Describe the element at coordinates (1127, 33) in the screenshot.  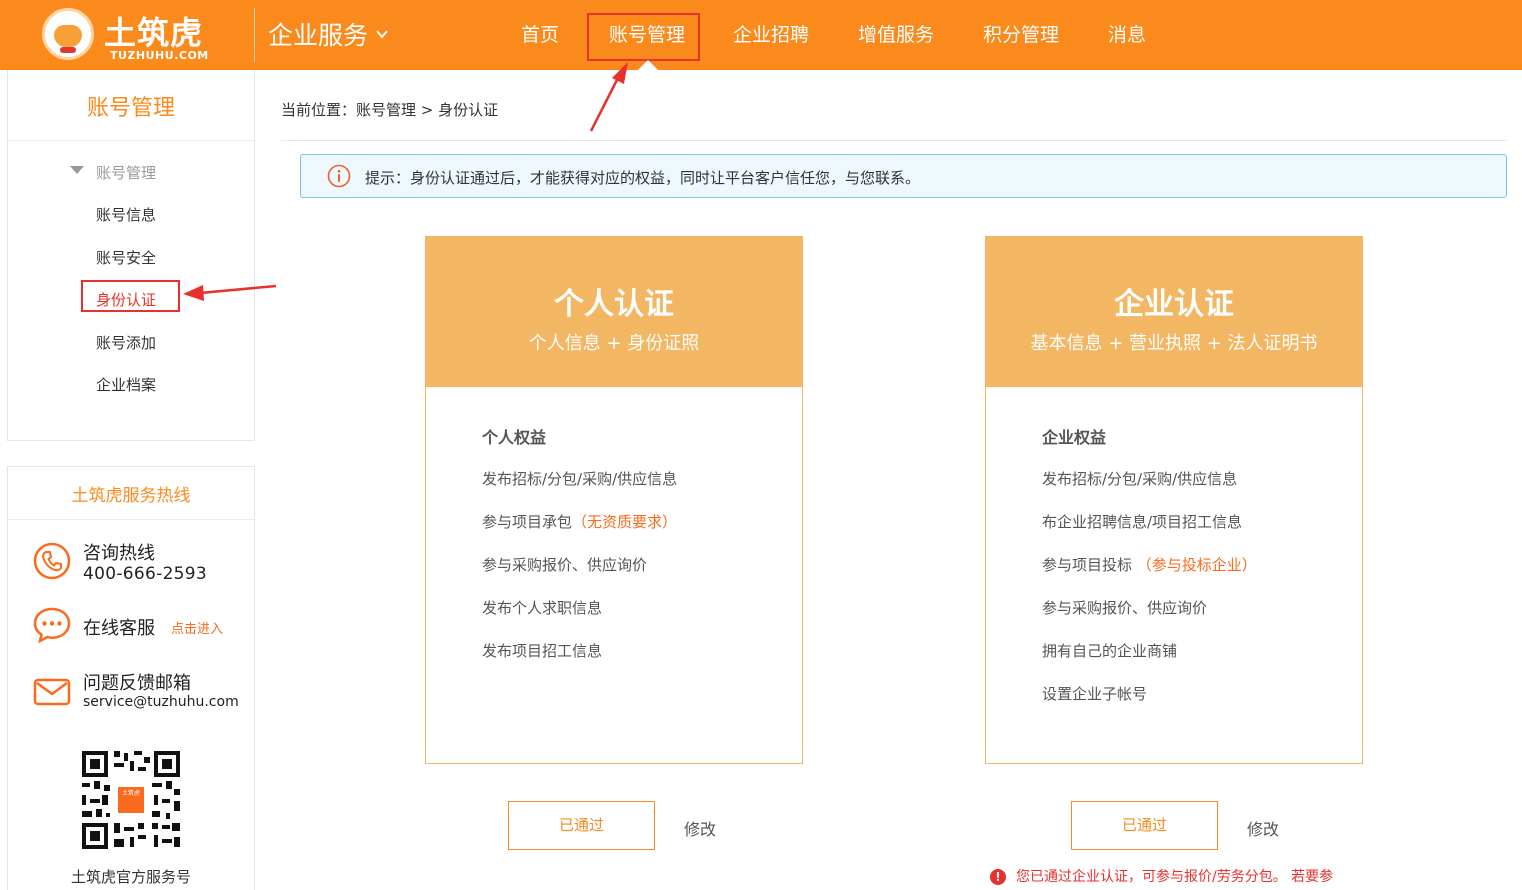
I see `nav-messages: 消息` at that location.